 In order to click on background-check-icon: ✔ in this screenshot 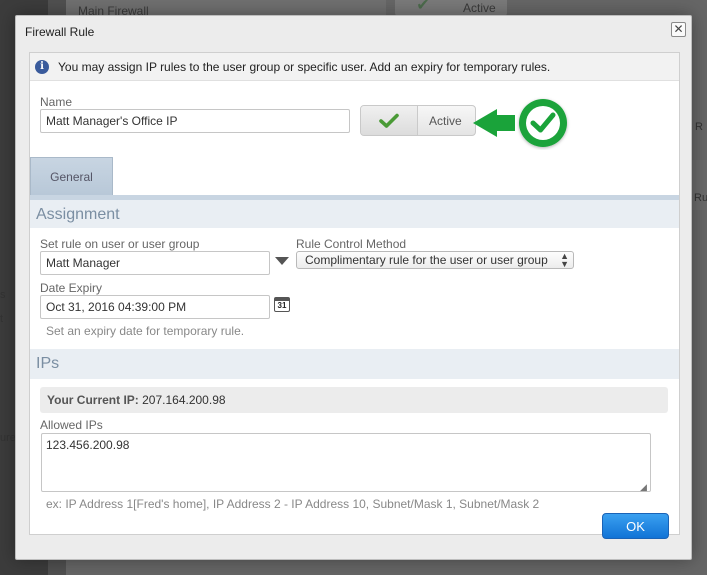, I will do `click(423, 7)`.